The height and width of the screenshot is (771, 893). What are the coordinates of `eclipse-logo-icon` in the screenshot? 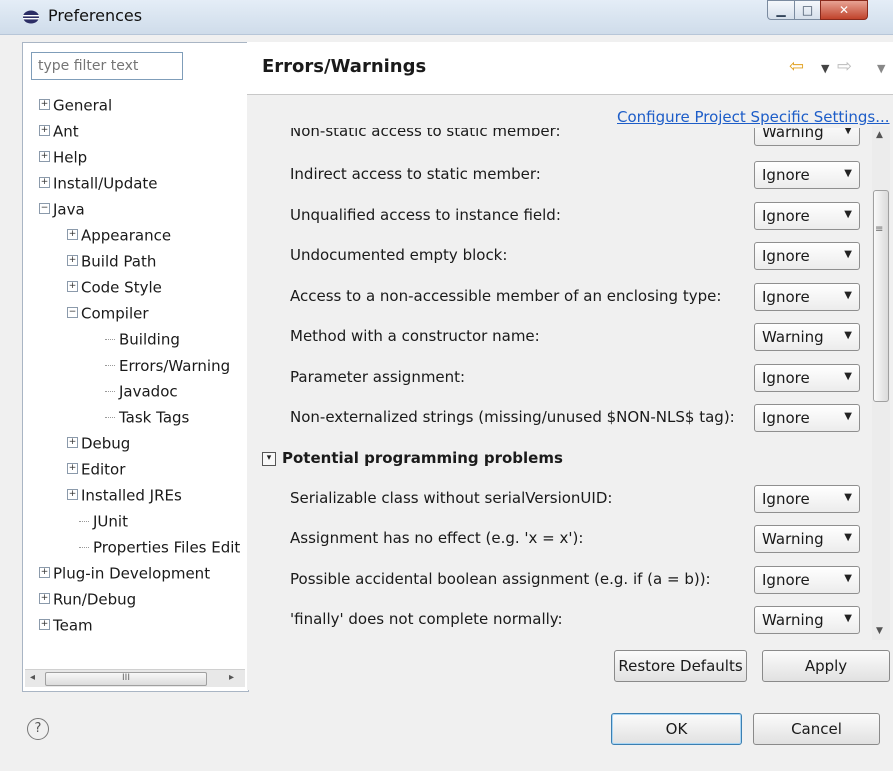 It's located at (31, 17).